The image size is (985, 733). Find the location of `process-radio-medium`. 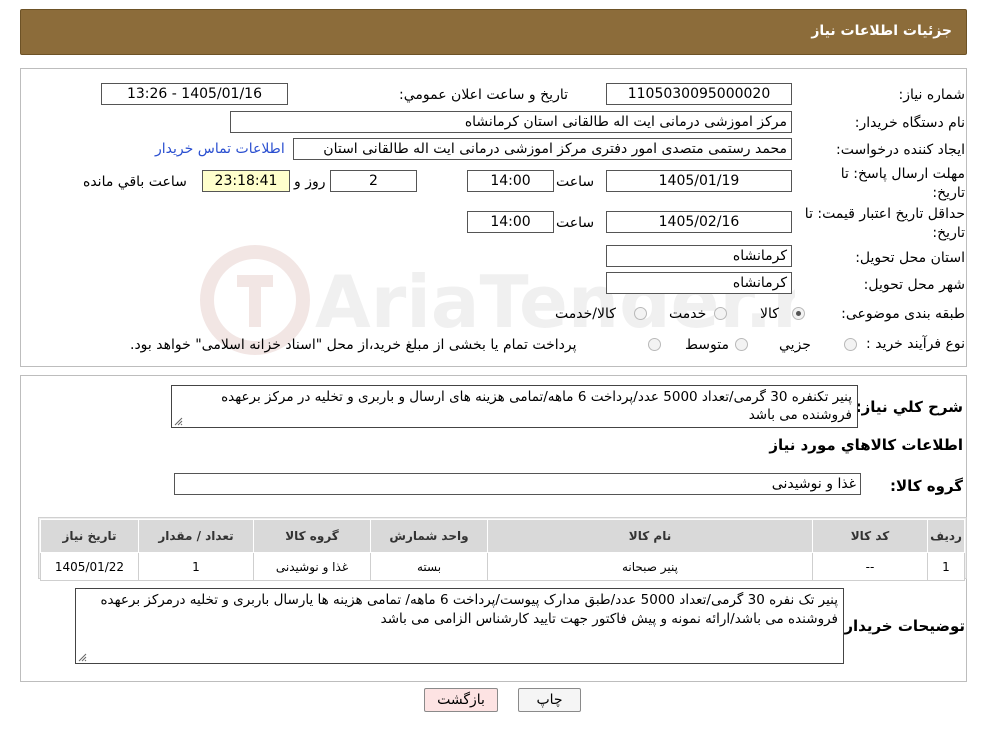

process-radio-medium is located at coordinates (741, 344).